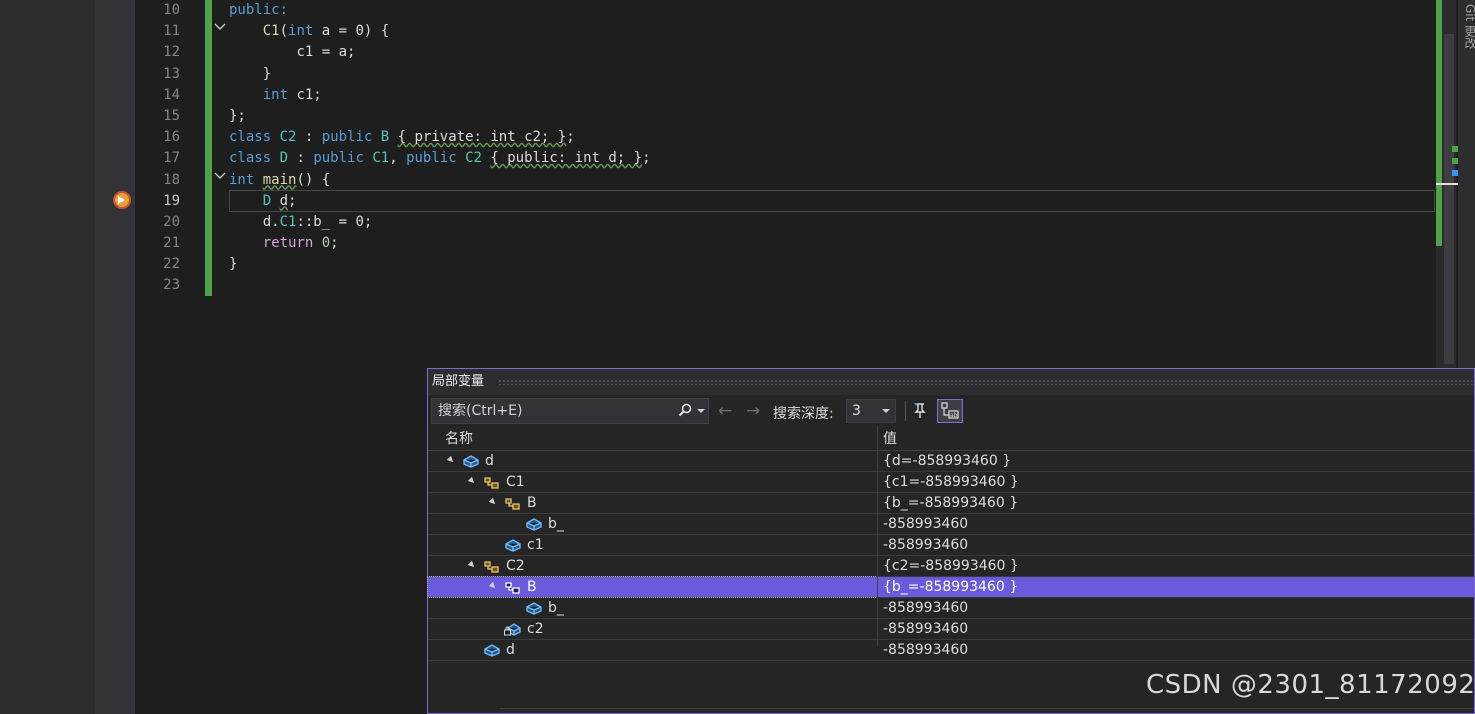 The image size is (1475, 714). What do you see at coordinates (171, 10) in the screenshot?
I see `line-number: 10` at bounding box center [171, 10].